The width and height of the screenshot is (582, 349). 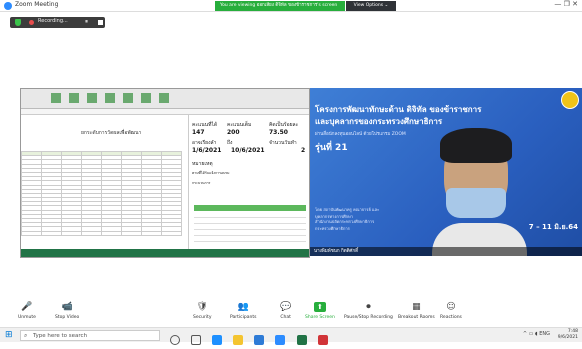 What do you see at coordinates (201, 183) in the screenshot?
I see `process-text: กระบวนการ` at bounding box center [201, 183].